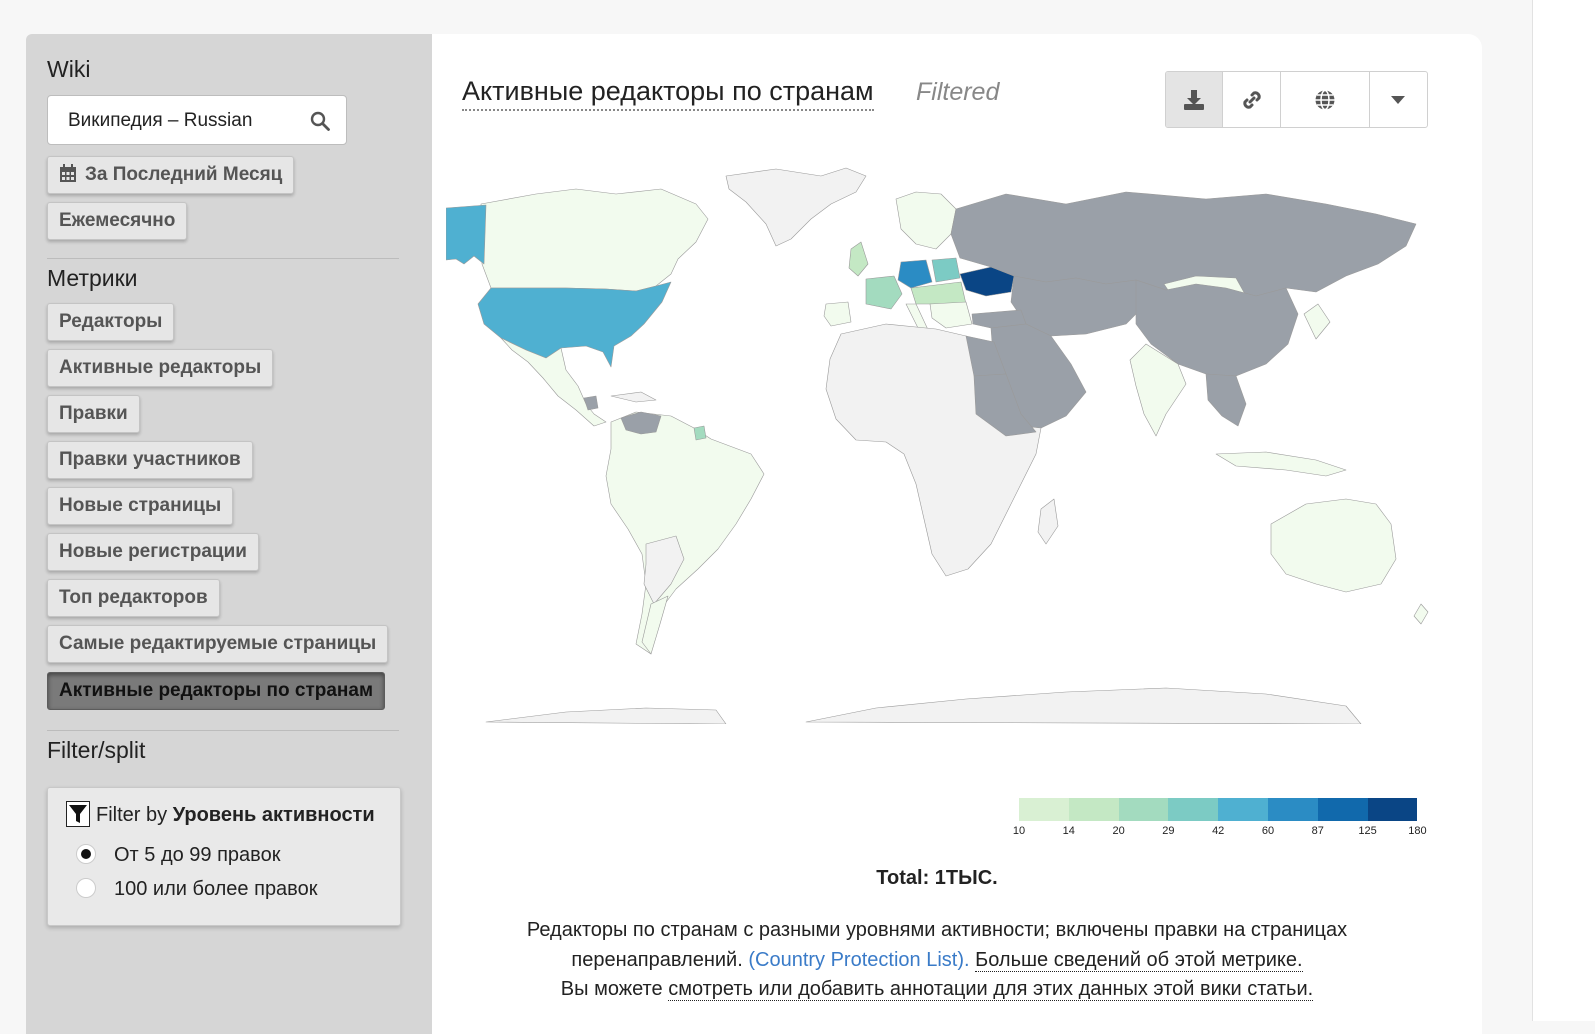  What do you see at coordinates (320, 121) in the screenshot?
I see `search-icon` at bounding box center [320, 121].